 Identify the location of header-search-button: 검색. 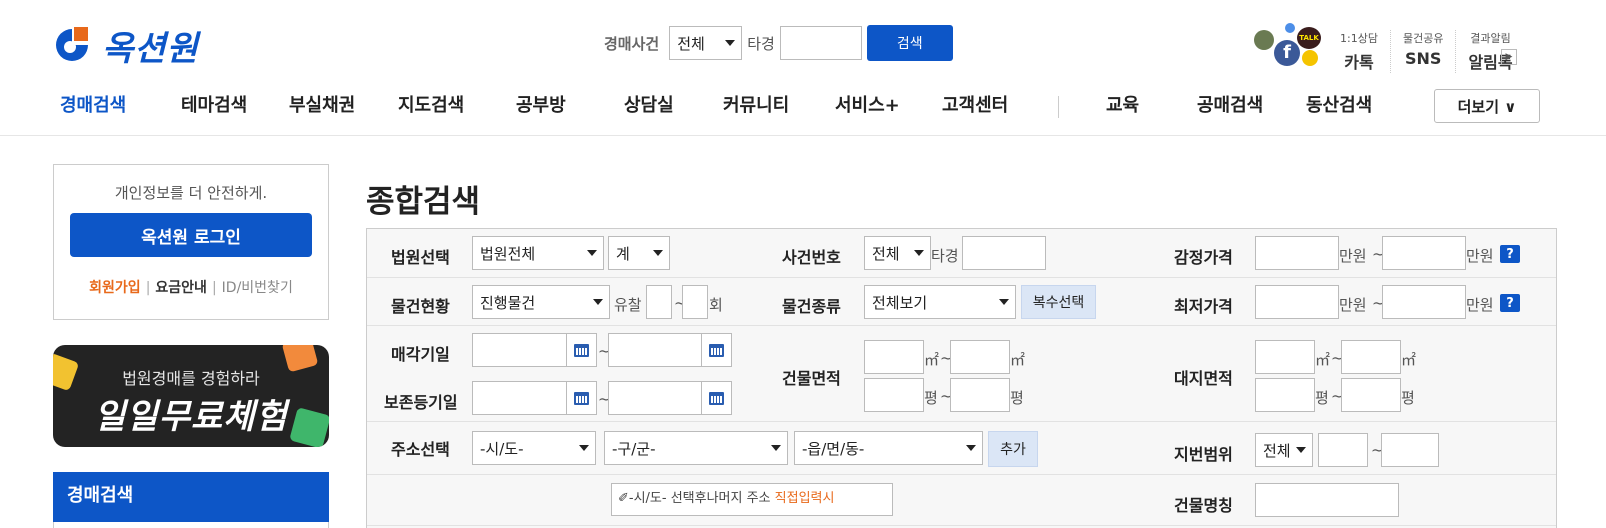
(909, 43).